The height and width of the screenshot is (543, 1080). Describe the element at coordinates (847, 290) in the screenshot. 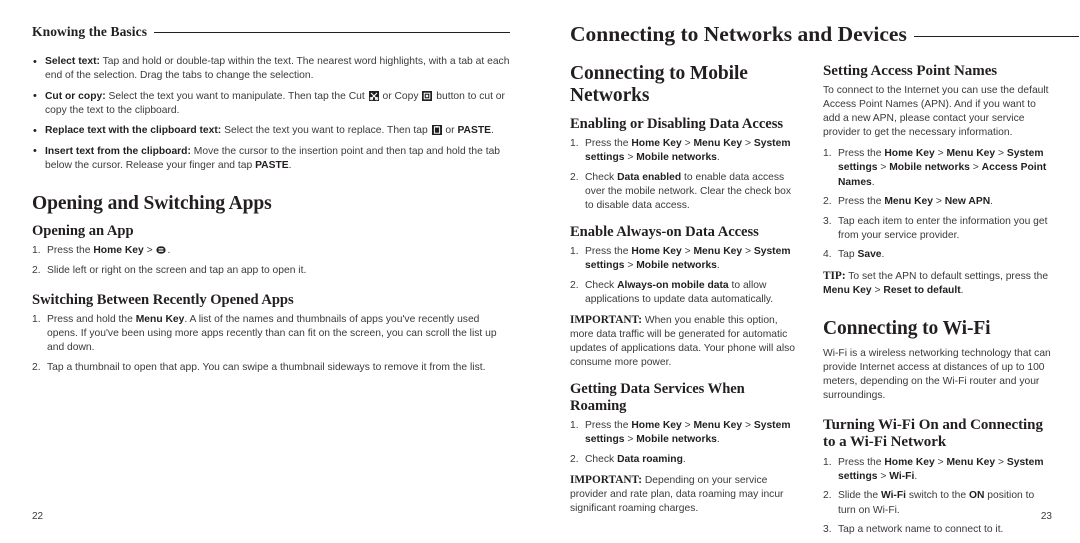

I see `tip-key-menu: Menu Key` at that location.